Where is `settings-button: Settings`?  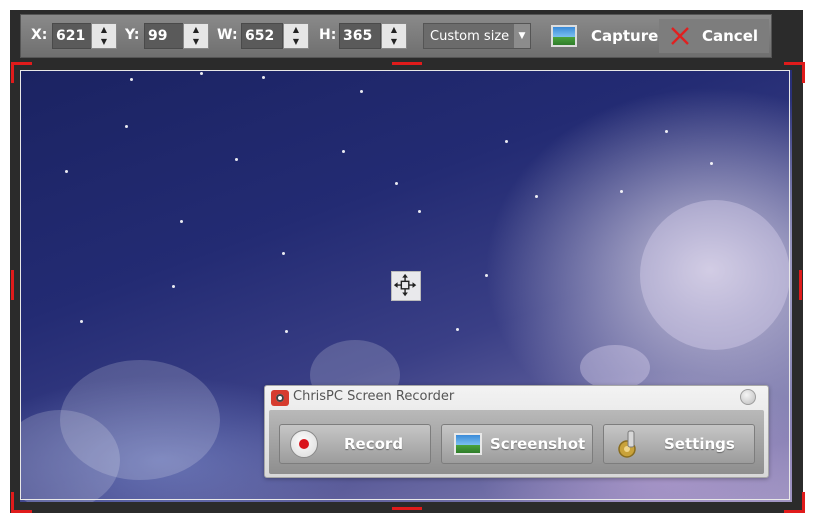 settings-button: Settings is located at coordinates (679, 444).